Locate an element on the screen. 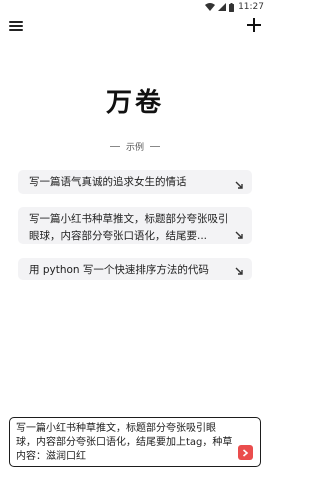  app-title: 万卷 is located at coordinates (134, 103).